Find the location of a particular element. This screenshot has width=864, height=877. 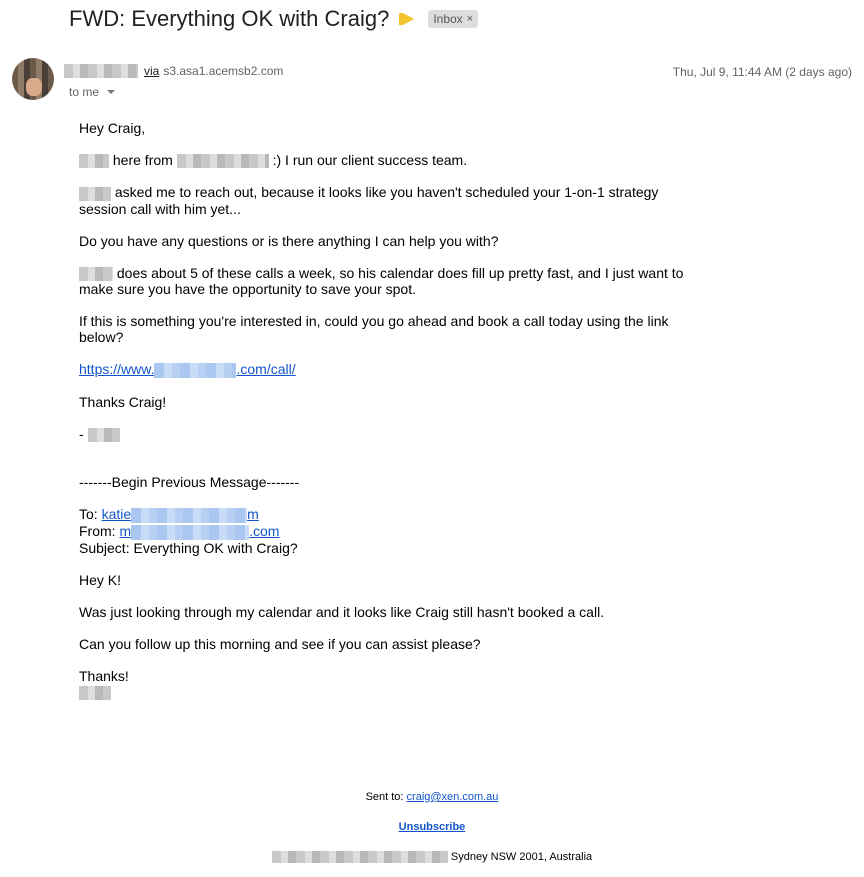

redacted-company is located at coordinates (222, 161).